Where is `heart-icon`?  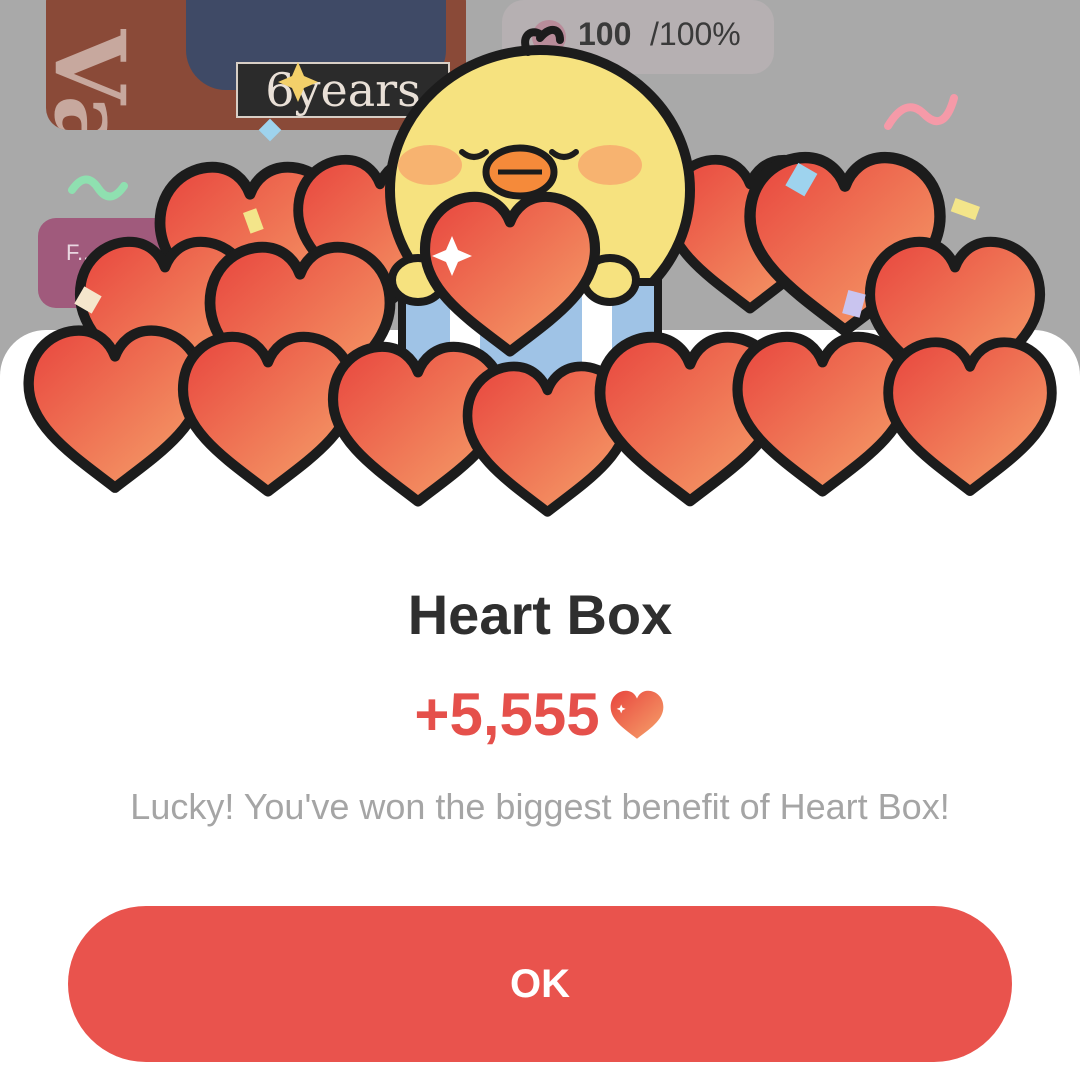
heart-icon is located at coordinates (636, 714).